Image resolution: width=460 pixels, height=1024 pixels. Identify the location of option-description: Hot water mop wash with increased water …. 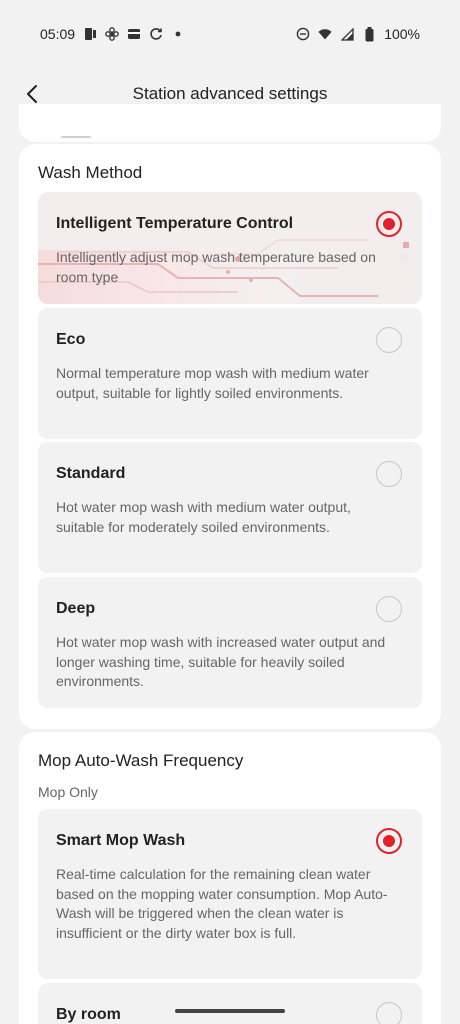
(221, 661).